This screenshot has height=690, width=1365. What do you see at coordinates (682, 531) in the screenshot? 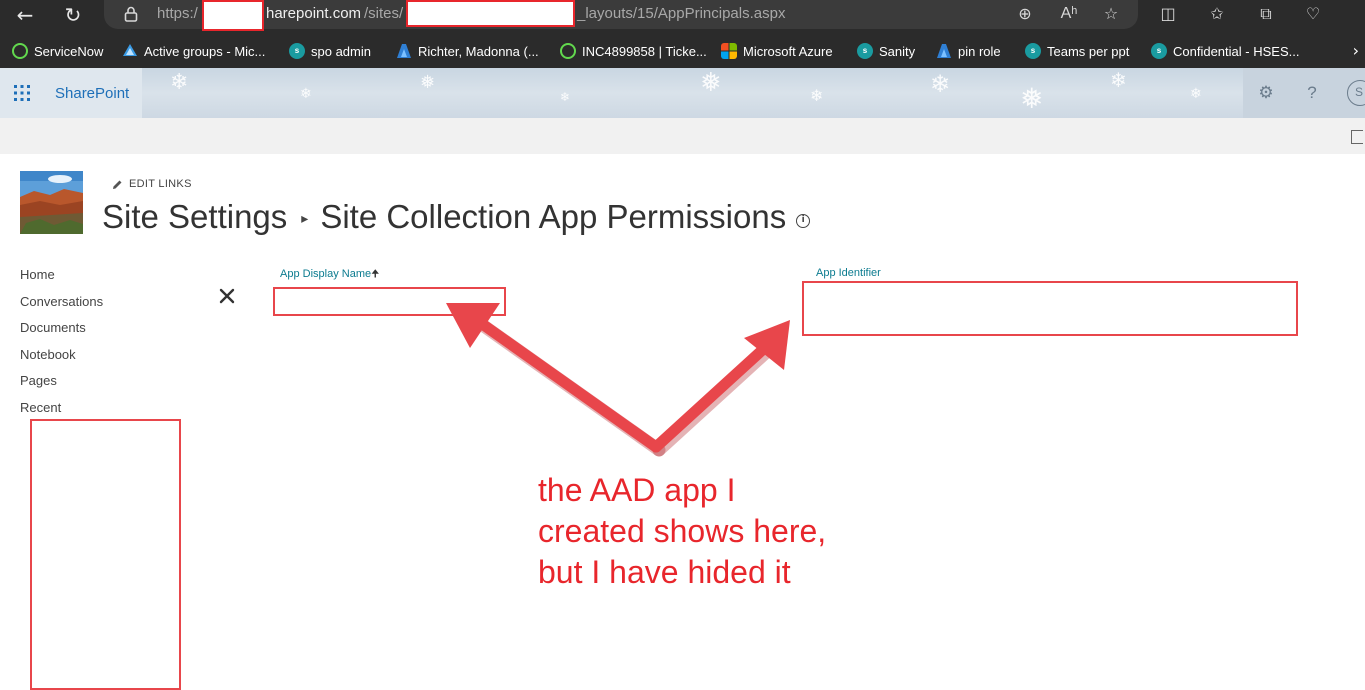
I see `annotation-line: created shows here,` at bounding box center [682, 531].